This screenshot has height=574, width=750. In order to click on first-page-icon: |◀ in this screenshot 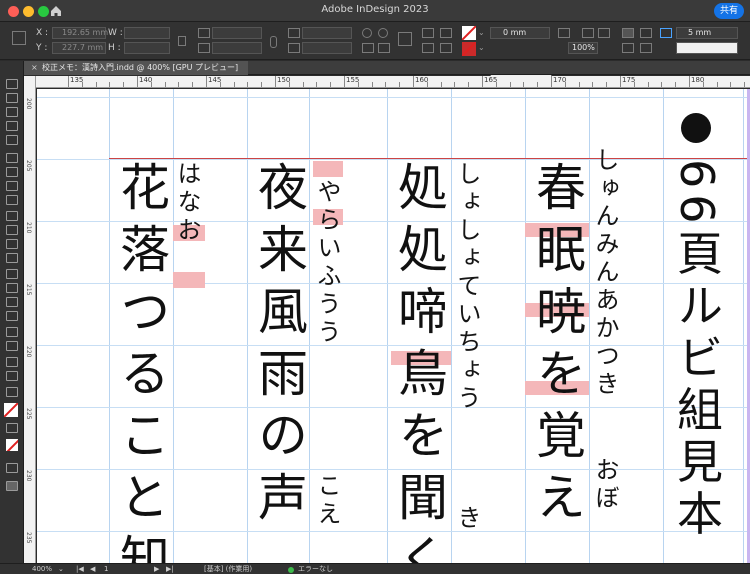, I will do `click(80, 569)`.